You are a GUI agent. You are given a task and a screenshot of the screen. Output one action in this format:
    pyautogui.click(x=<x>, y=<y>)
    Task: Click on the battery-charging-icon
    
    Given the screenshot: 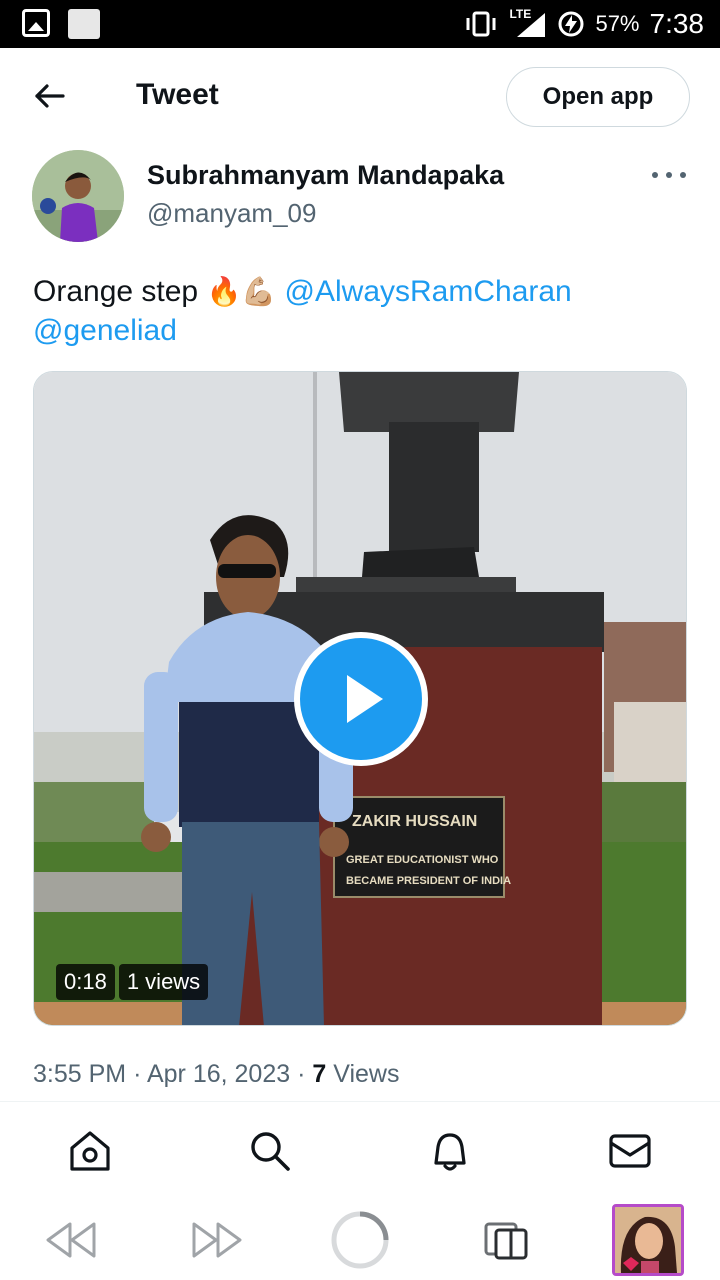 What is the action you would take?
    pyautogui.click(x=571, y=24)
    